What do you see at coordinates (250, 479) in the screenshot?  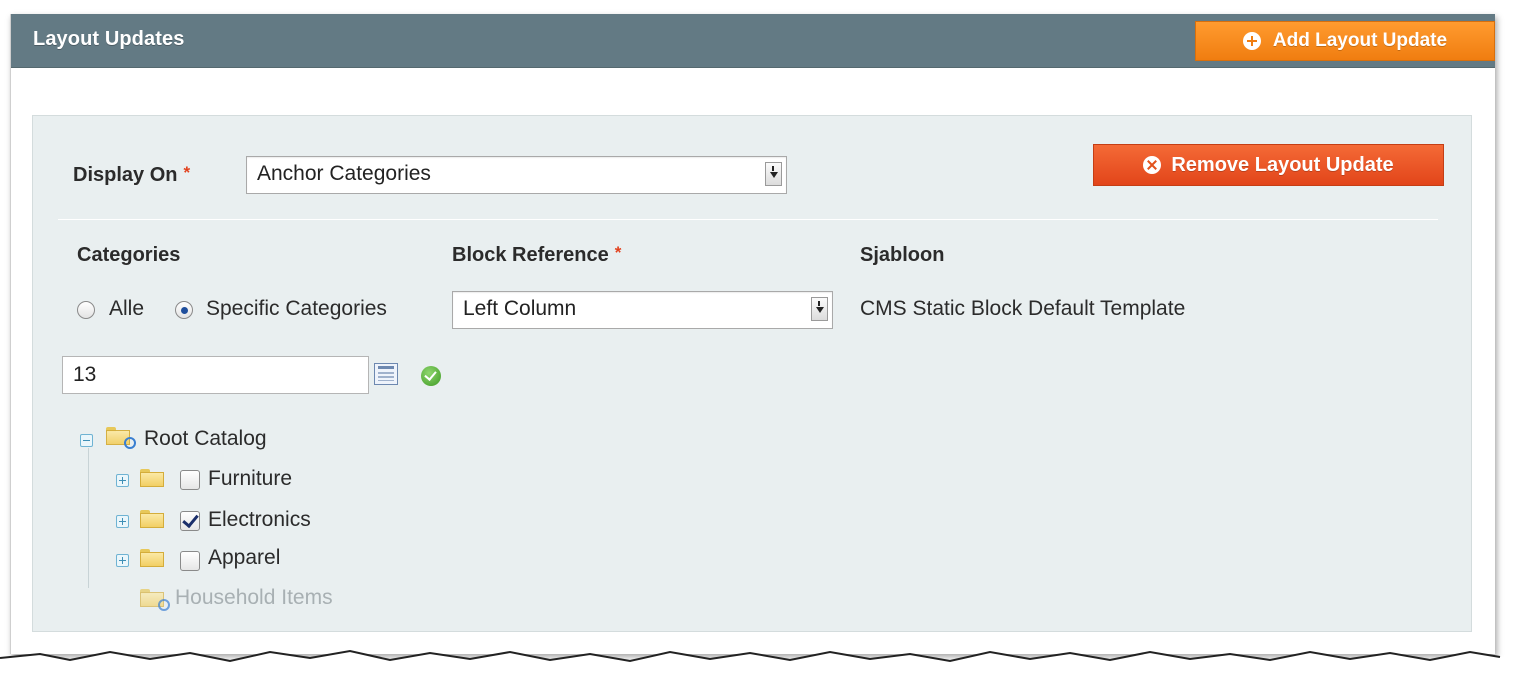 I see `tree-item-furniture: Furniture` at bounding box center [250, 479].